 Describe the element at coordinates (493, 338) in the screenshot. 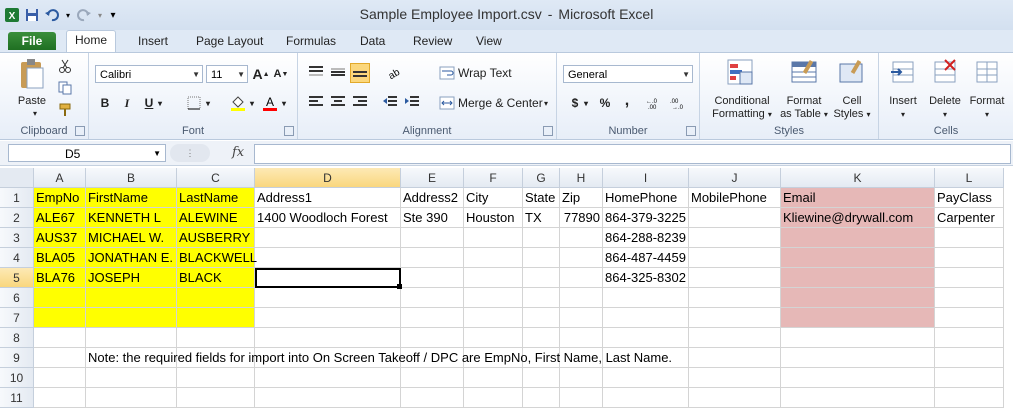

I see `cell-f8` at that location.